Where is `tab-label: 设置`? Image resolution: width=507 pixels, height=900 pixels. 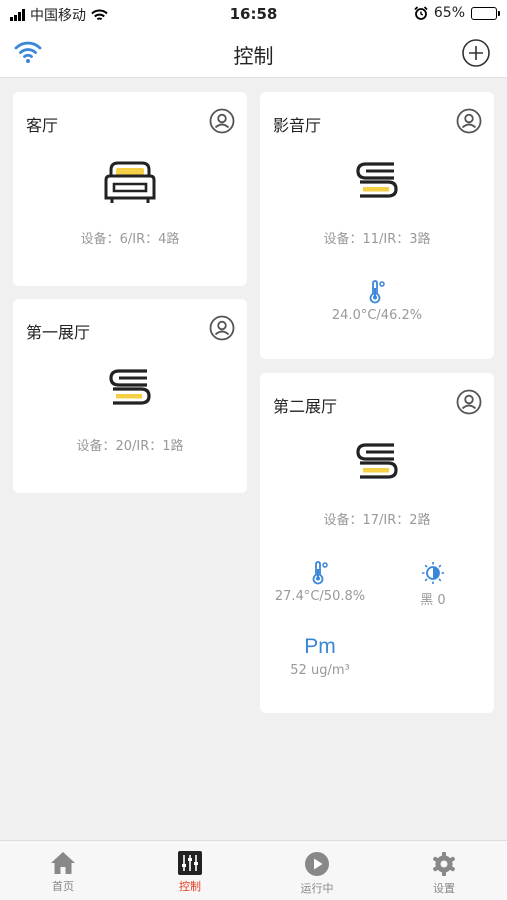
tab-label: 设置 is located at coordinates (444, 888).